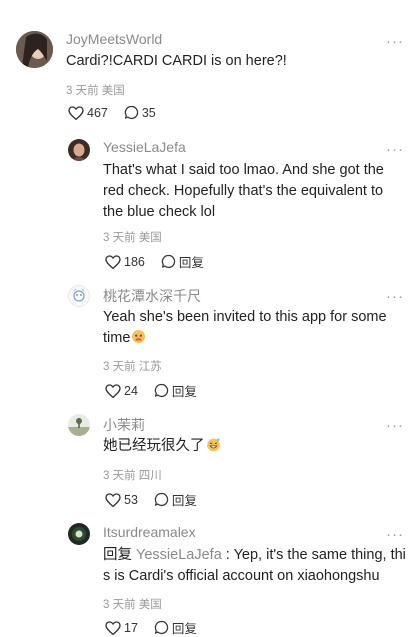  What do you see at coordinates (121, 391) in the screenshot?
I see `like-button: 24` at bounding box center [121, 391].